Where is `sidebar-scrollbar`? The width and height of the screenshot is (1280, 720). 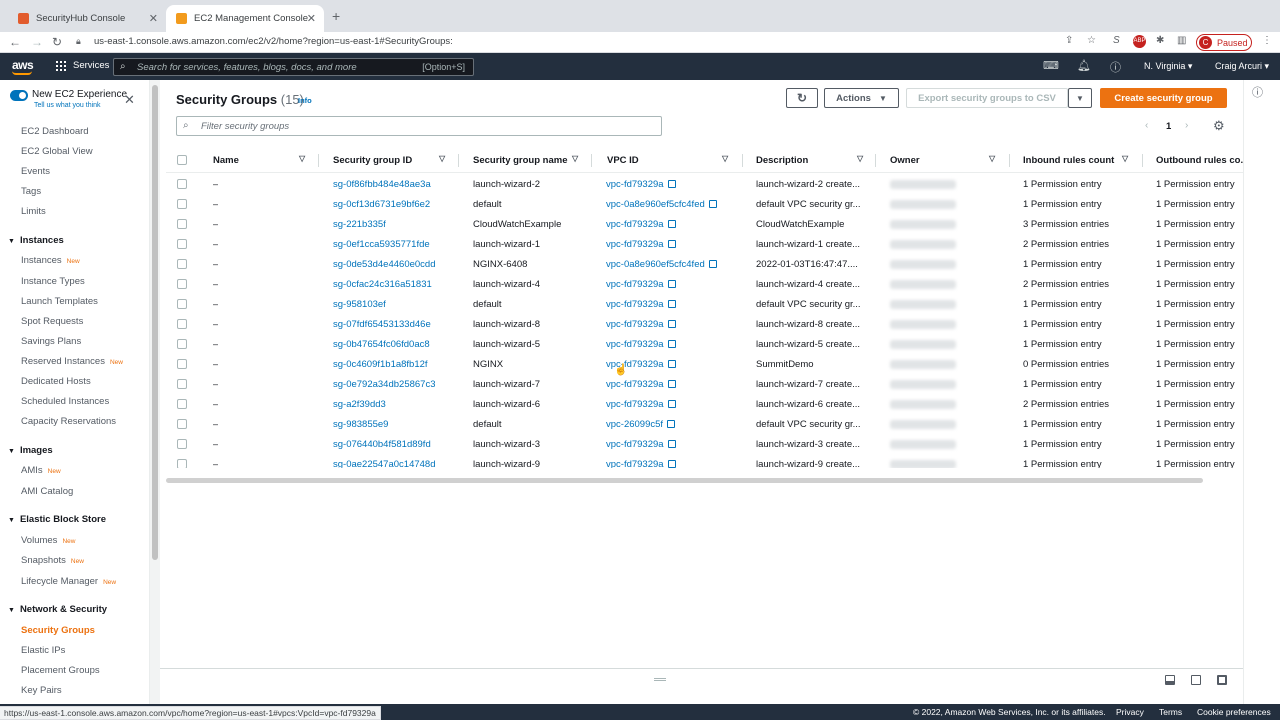 sidebar-scrollbar is located at coordinates (155, 322).